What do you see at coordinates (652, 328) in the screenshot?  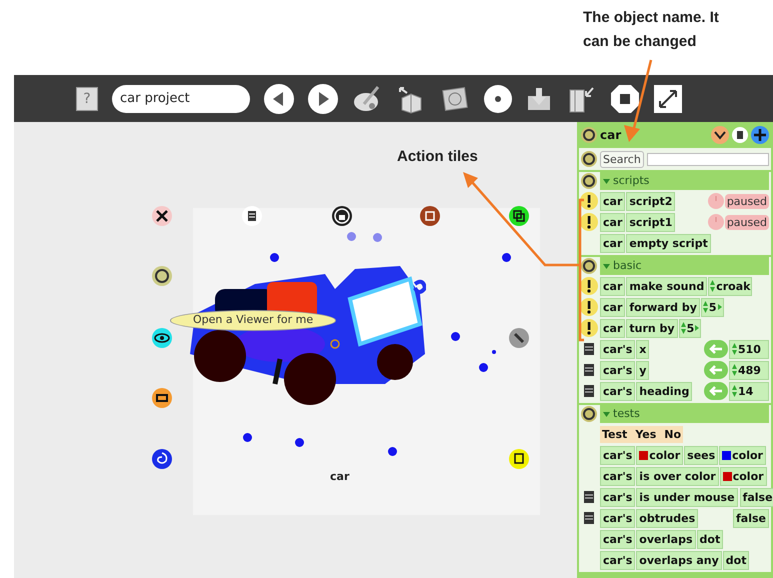 I see `tile: turn by` at bounding box center [652, 328].